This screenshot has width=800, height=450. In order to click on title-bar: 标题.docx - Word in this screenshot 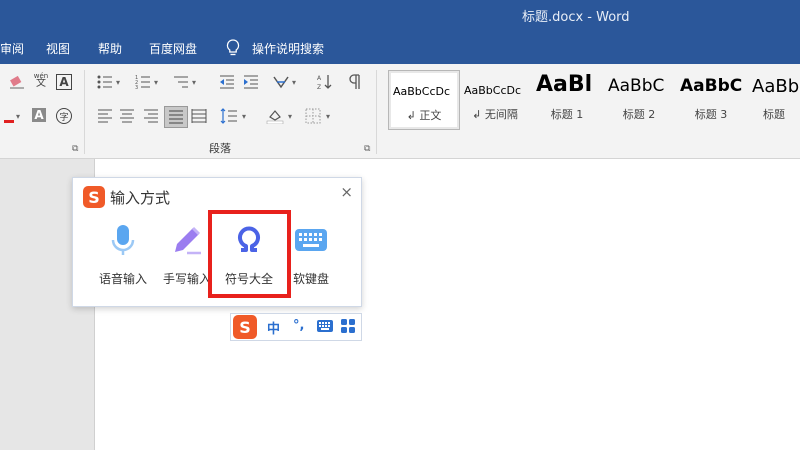, I will do `click(400, 16)`.